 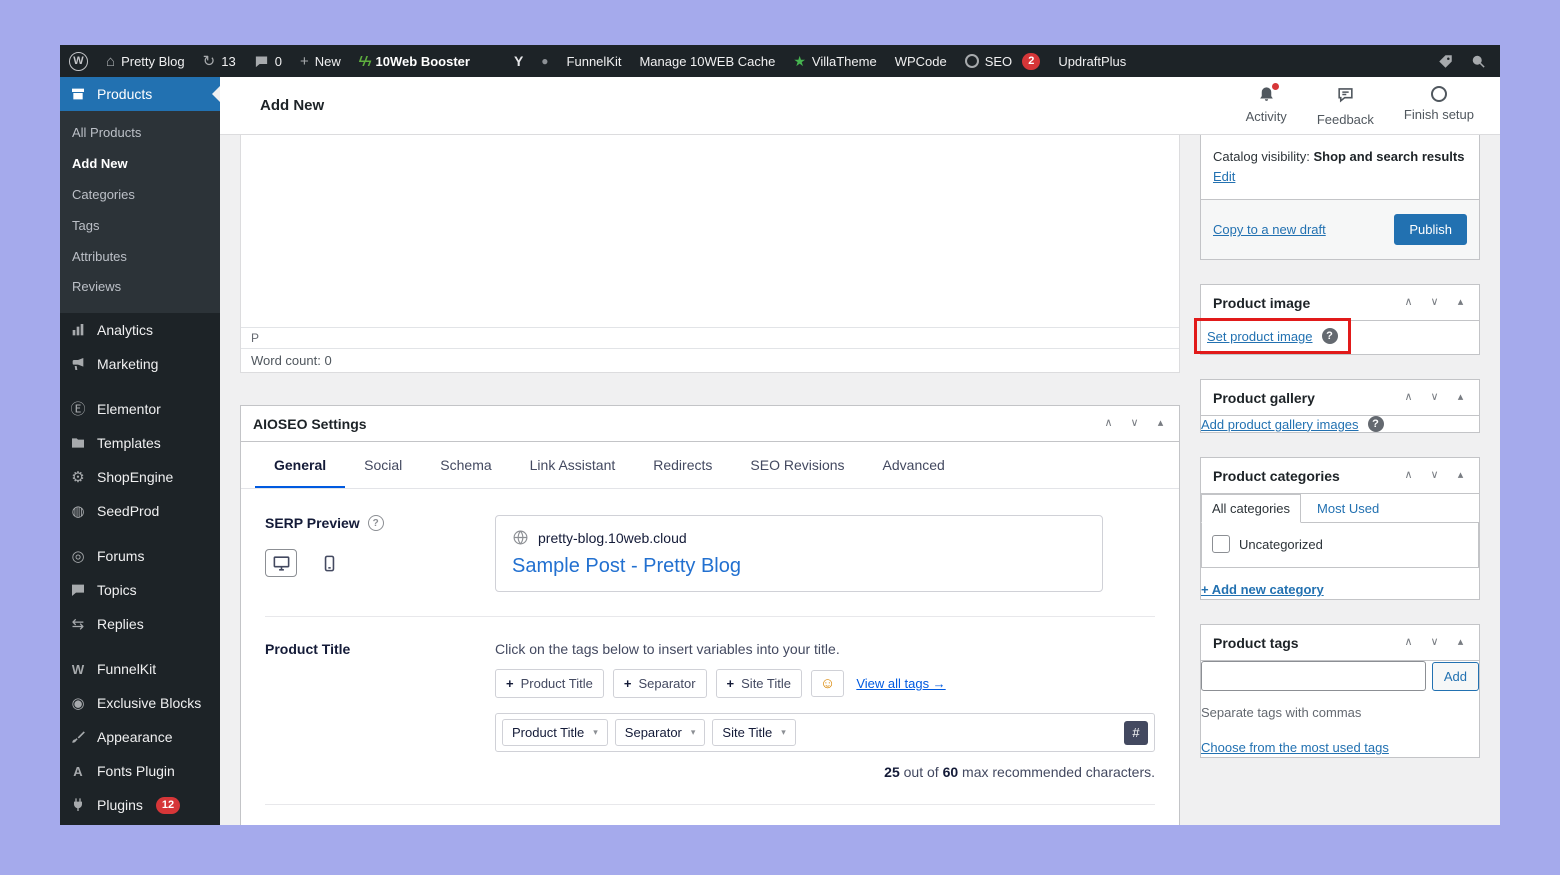 What do you see at coordinates (383, 465) in the screenshot?
I see `tab-social: Social` at bounding box center [383, 465].